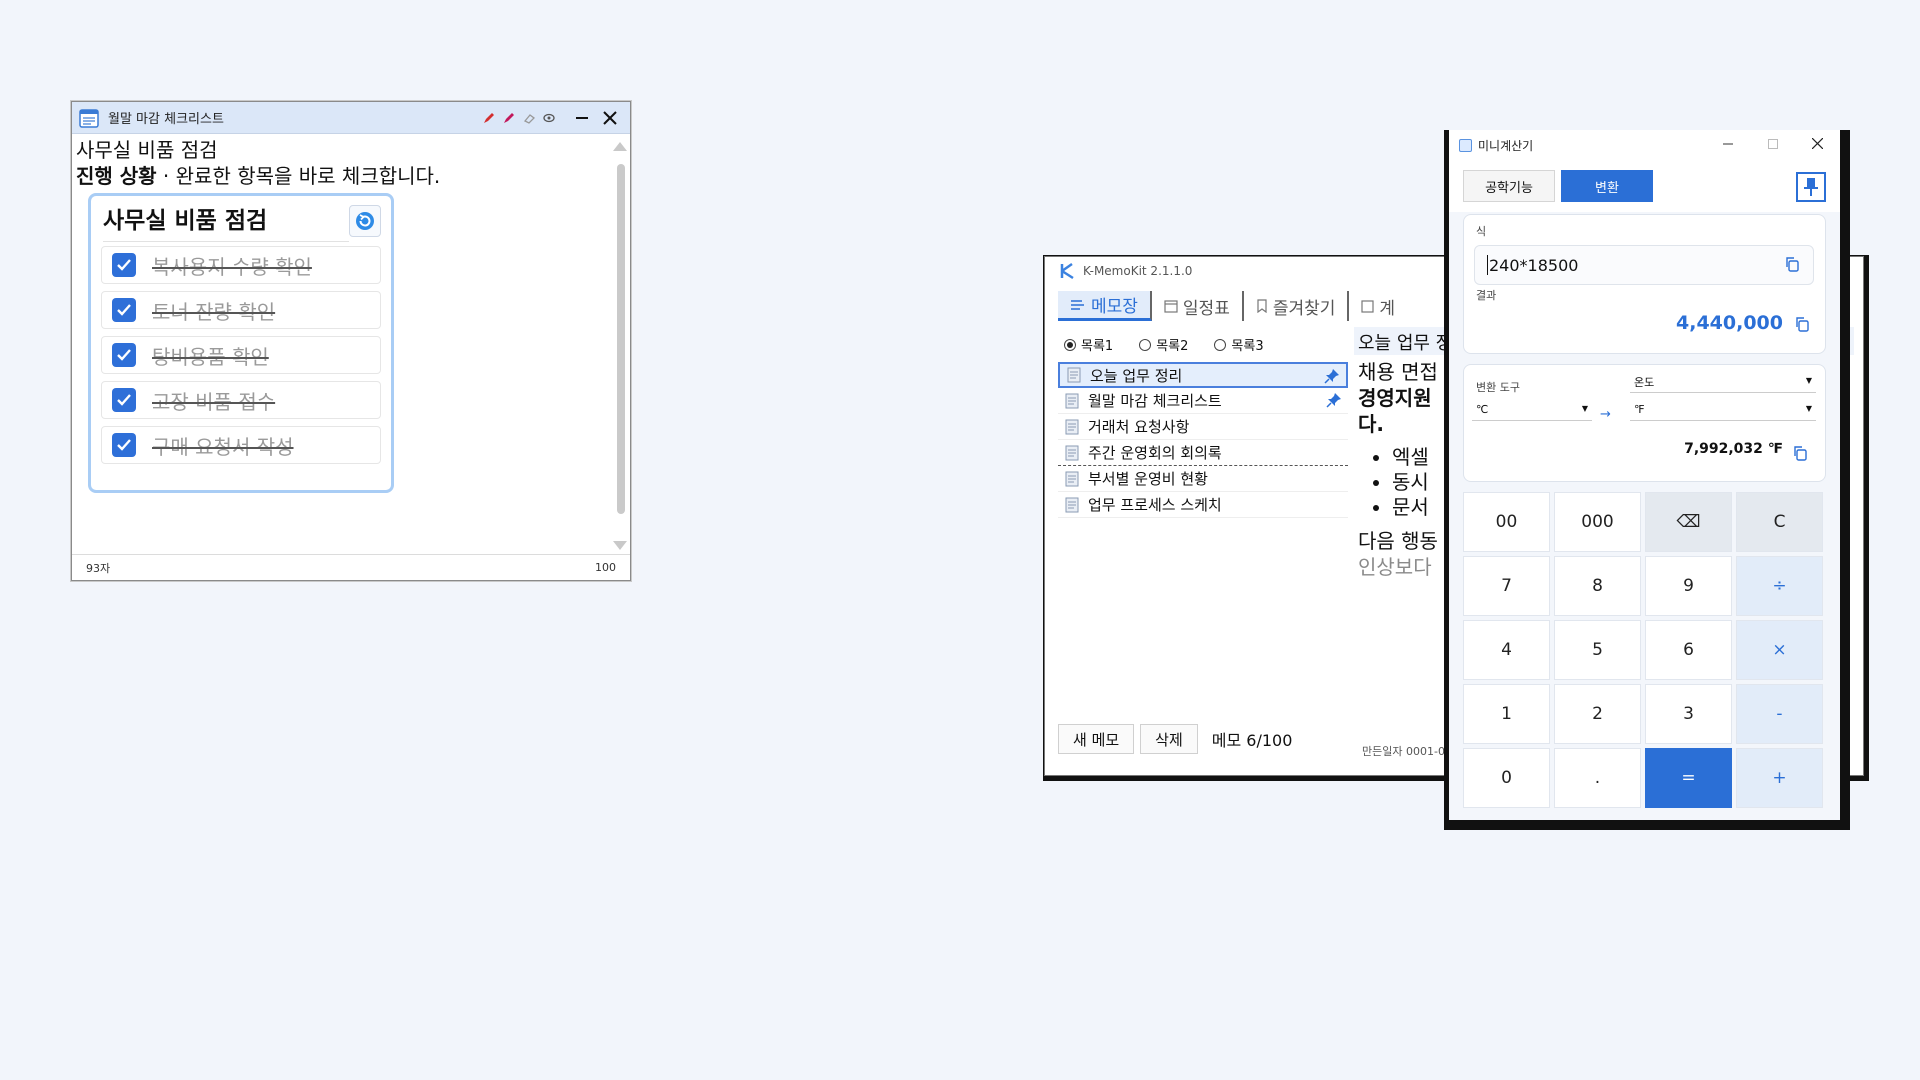  Describe the element at coordinates (1506, 522) in the screenshot. I see `key-00: 00` at that location.